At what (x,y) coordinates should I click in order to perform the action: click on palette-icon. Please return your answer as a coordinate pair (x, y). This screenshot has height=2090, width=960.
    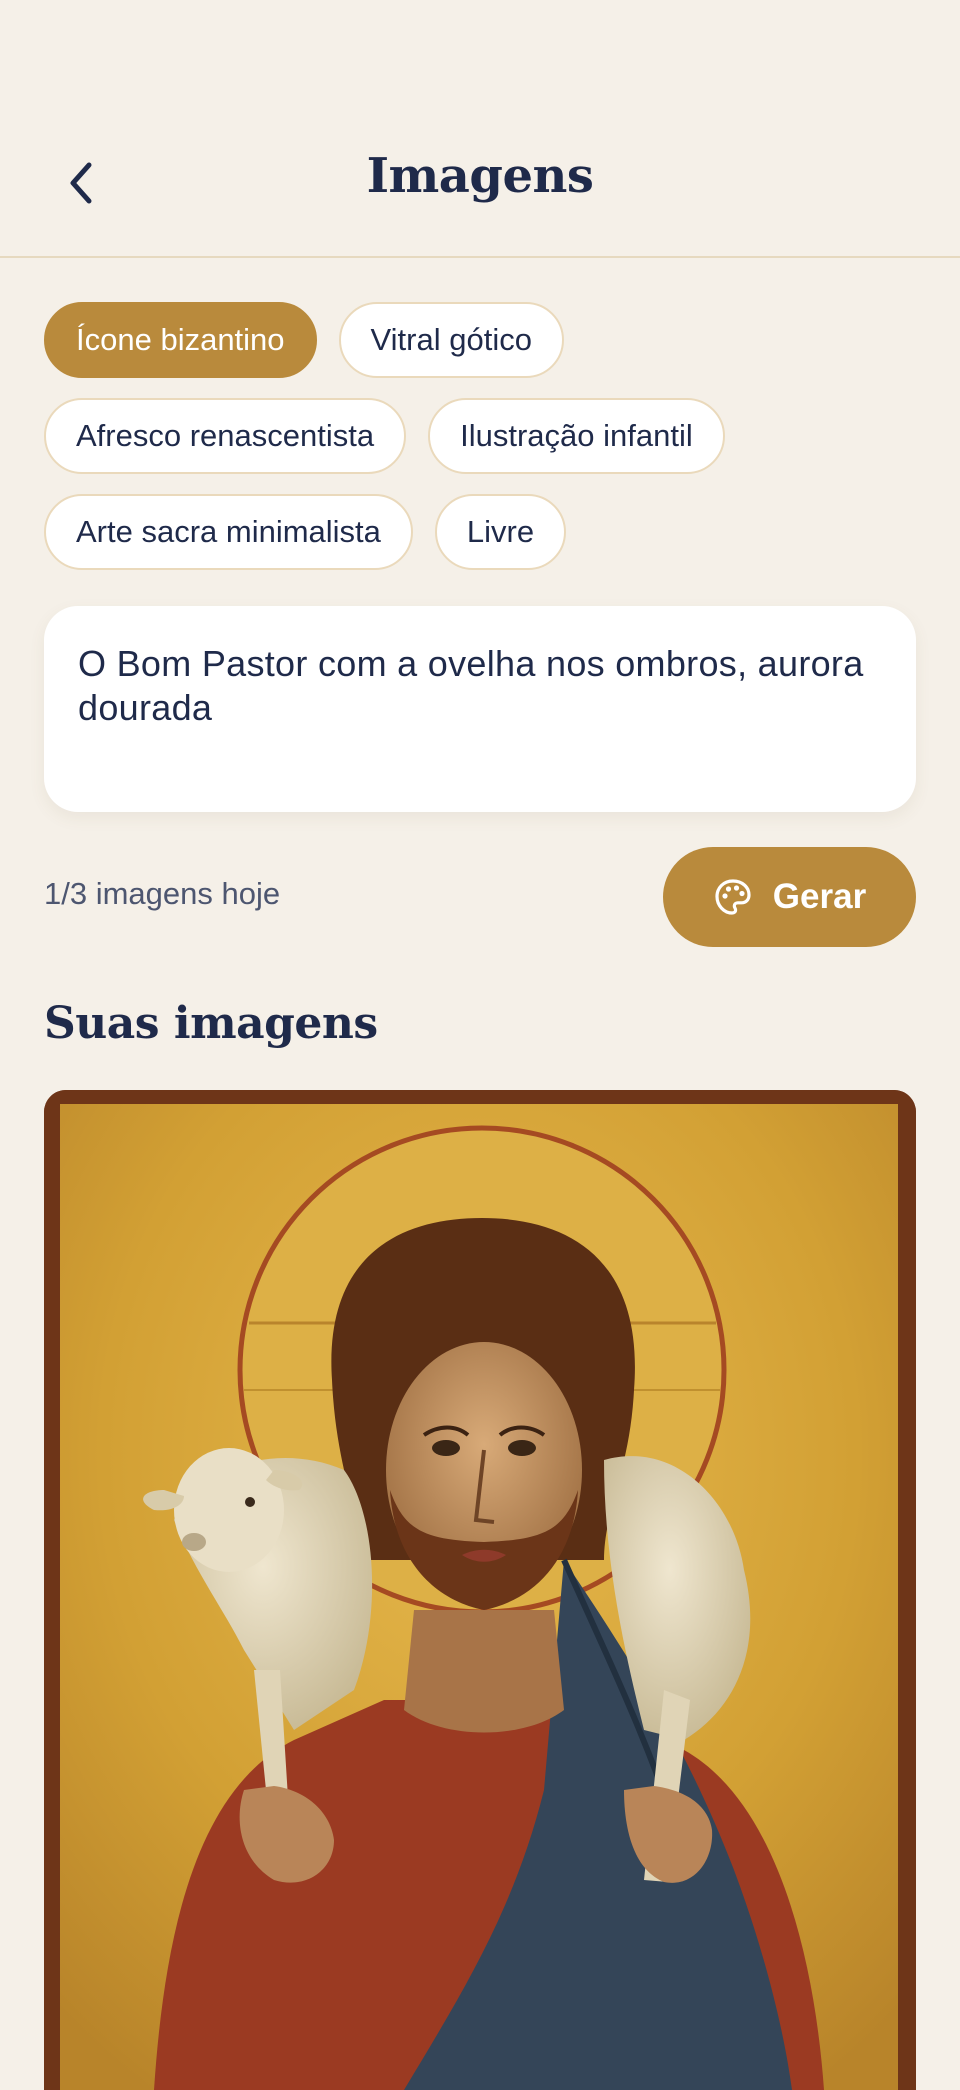
    Looking at the image, I should click on (733, 897).